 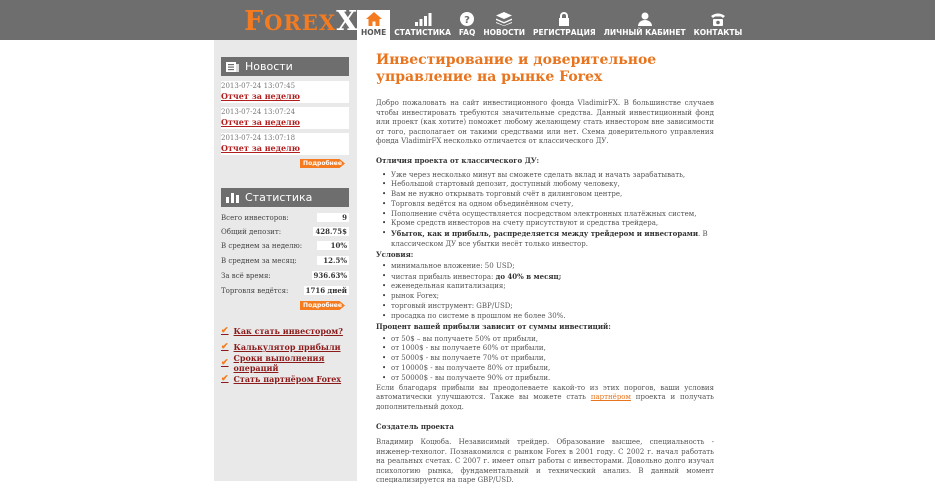 What do you see at coordinates (545, 349) in the screenshot?
I see `list-item: от 1000$ - вы получаете 60% от прибыли,` at bounding box center [545, 349].